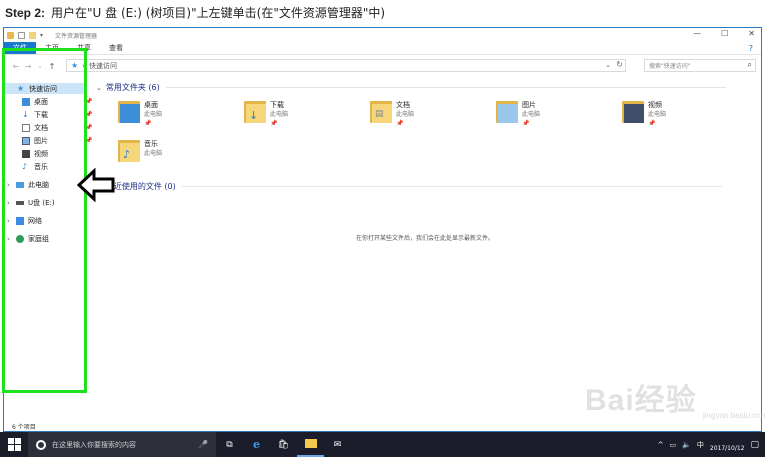 The image size is (765, 457). I want to click on window-title: 文件资源管理器, so click(76, 36).